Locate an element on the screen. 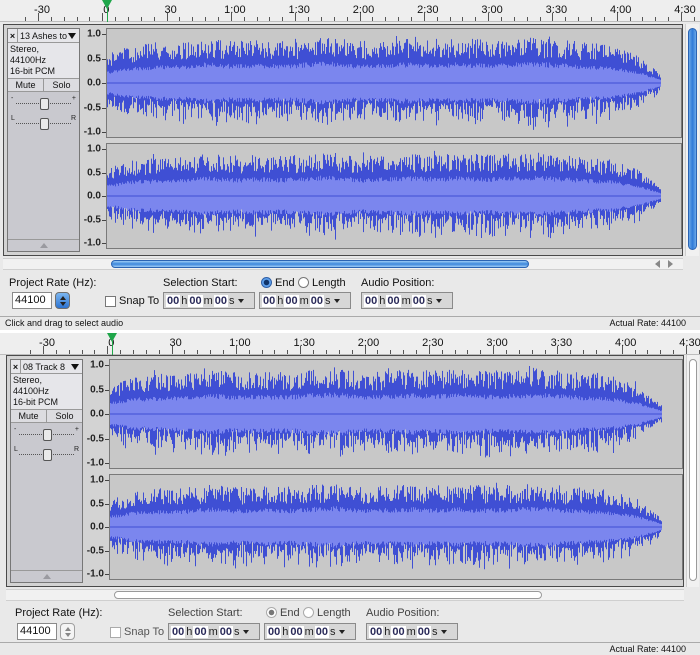  track-name: 13 Ashes to is located at coordinates (43, 36).